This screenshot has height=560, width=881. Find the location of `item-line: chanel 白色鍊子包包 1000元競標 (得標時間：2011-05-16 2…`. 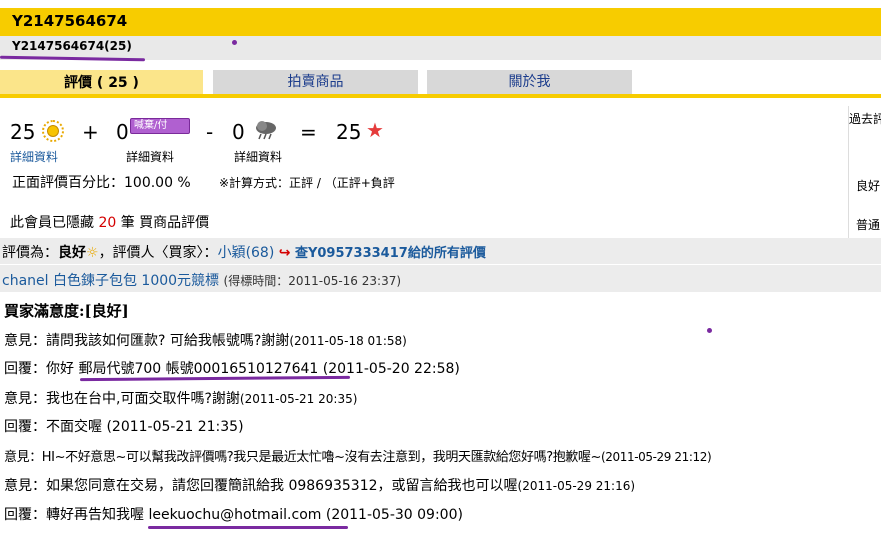

item-line: chanel 白色鍊子包包 1000元競標 (得標時間：2011-05-16 2… is located at coordinates (201, 280).